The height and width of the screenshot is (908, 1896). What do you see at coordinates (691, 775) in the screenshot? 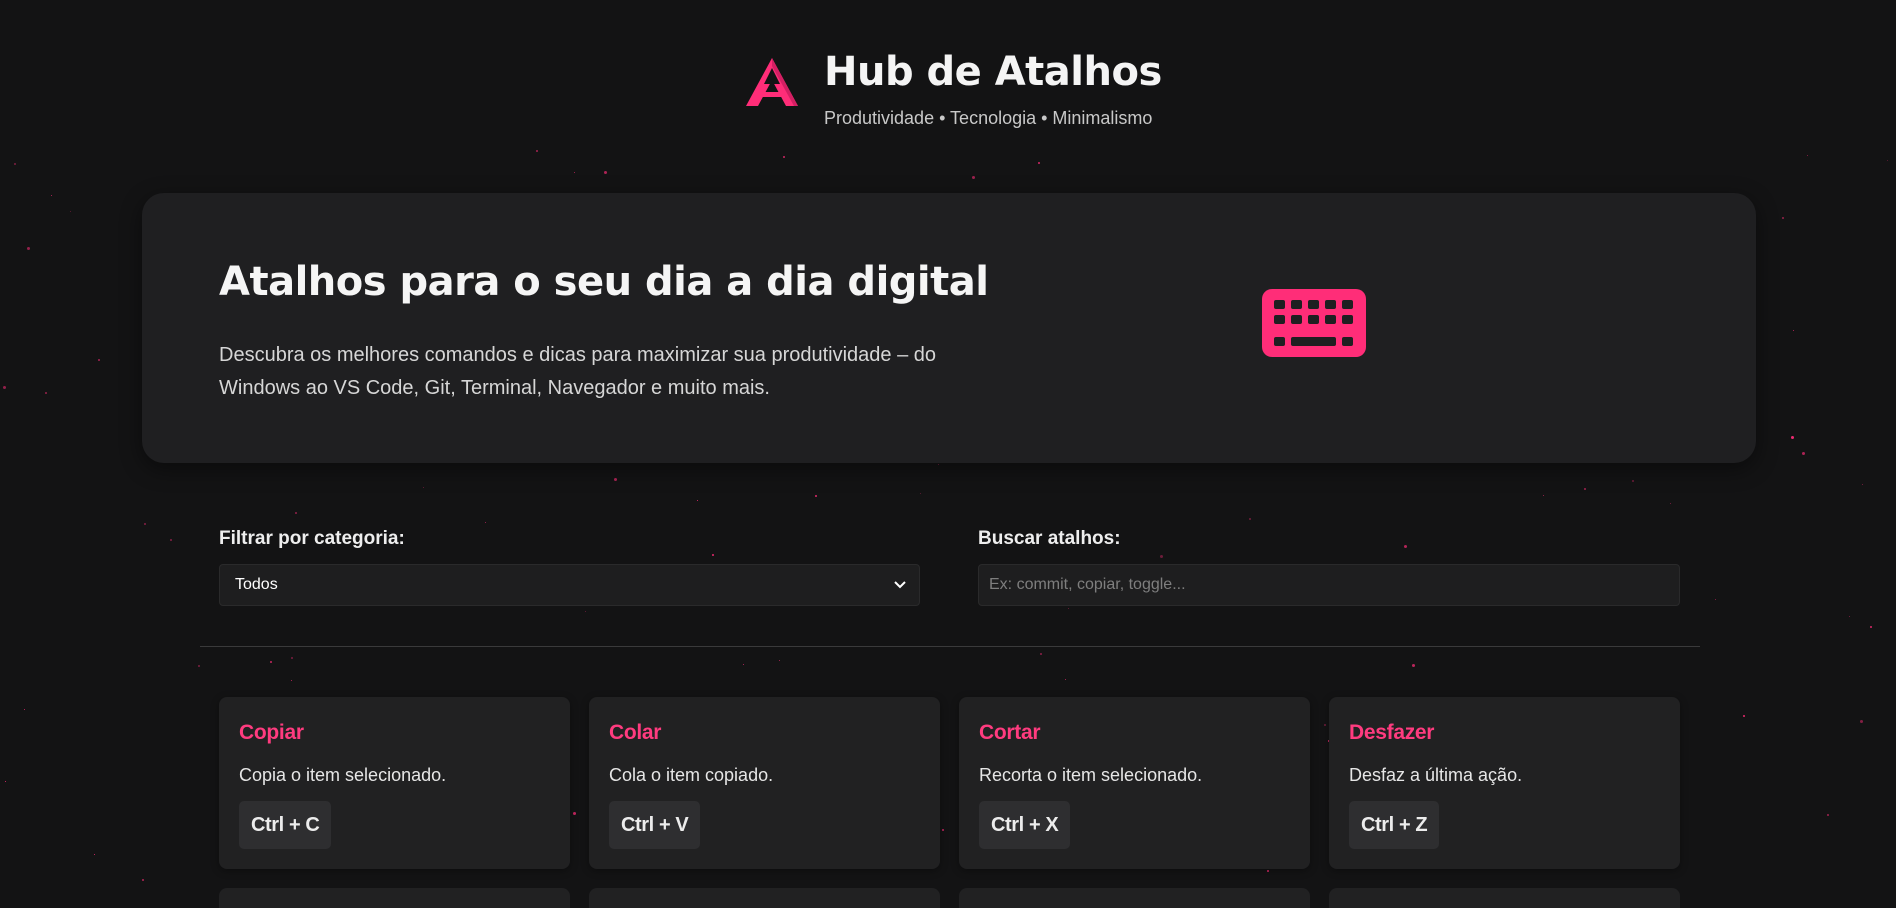
I see `shortcut-description: Cola o item copiado.` at bounding box center [691, 775].